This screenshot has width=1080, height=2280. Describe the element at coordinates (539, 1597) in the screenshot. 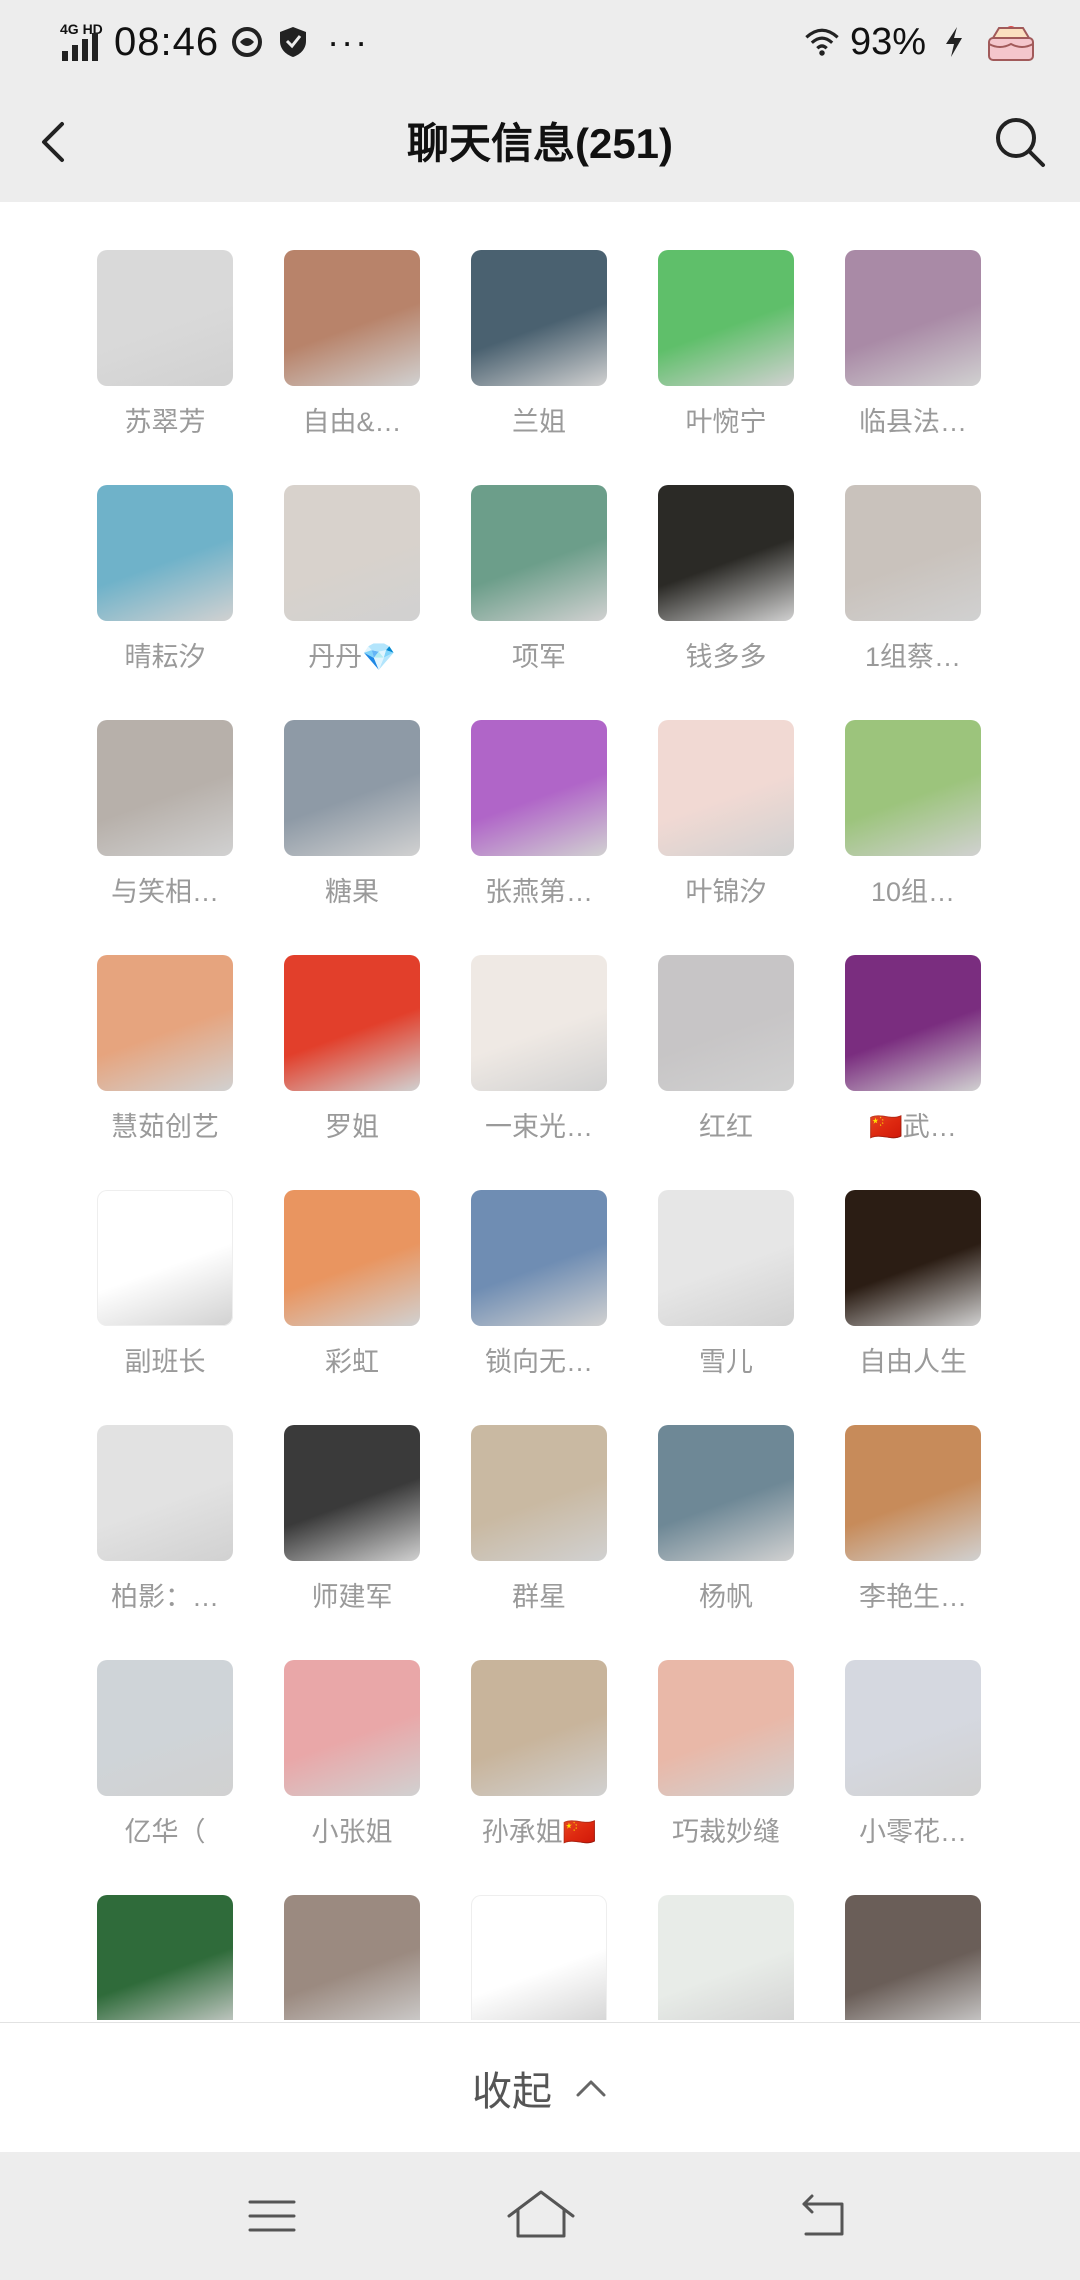

I see `member-name: 群星` at that location.